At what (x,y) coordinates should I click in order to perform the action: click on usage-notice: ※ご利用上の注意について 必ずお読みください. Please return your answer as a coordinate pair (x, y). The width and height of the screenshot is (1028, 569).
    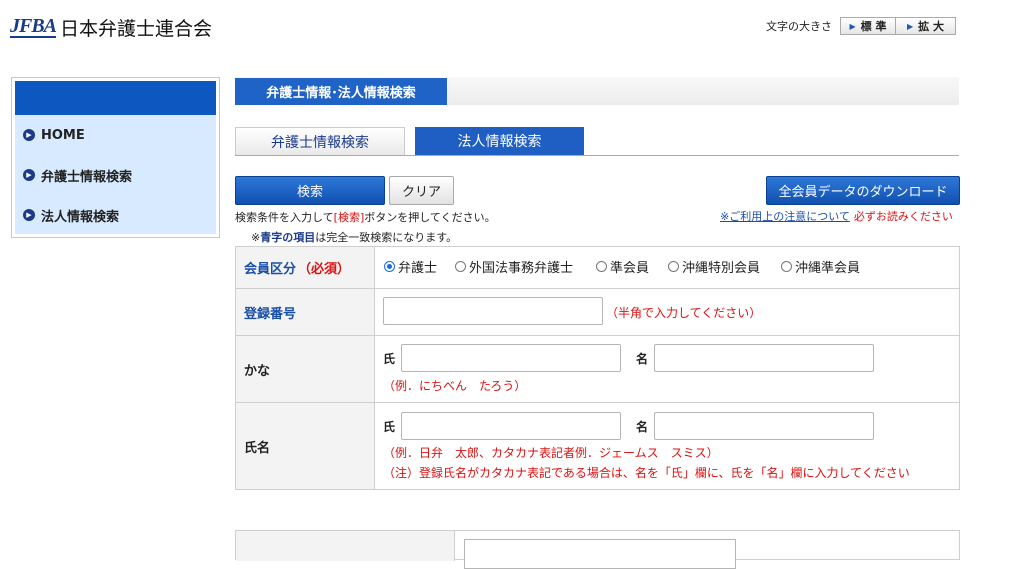
    Looking at the image, I should click on (836, 216).